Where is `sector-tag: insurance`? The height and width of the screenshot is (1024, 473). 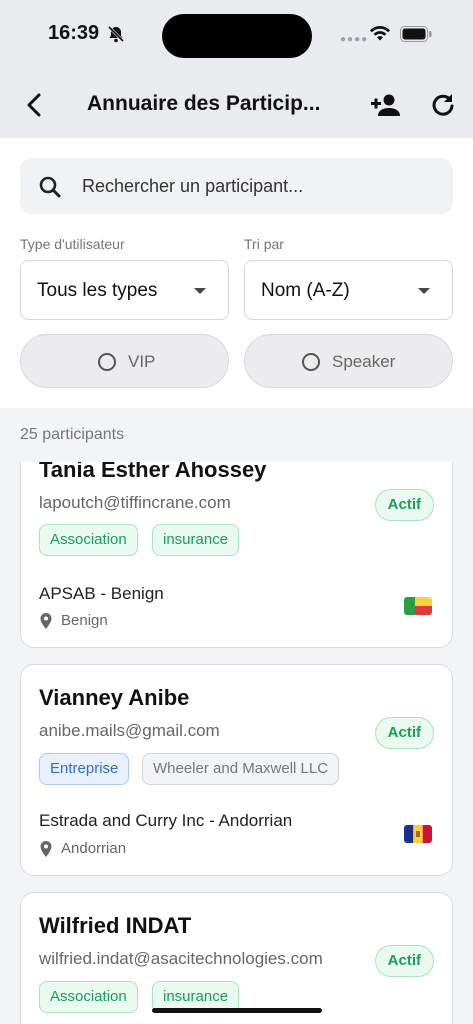 sector-tag: insurance is located at coordinates (196, 540).